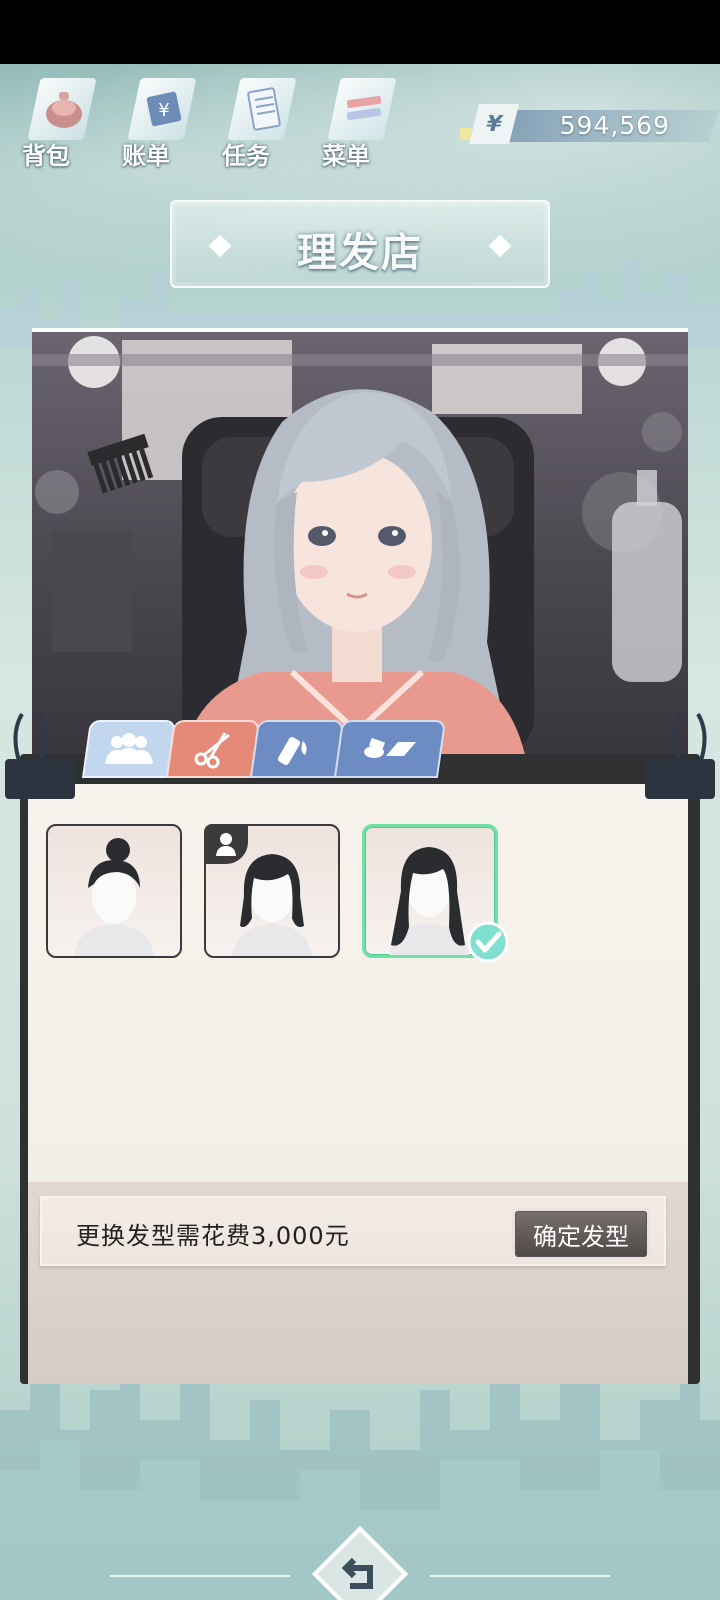 The height and width of the screenshot is (1600, 720). What do you see at coordinates (435, 893) in the screenshot?
I see `hairstyle-card-long` at bounding box center [435, 893].